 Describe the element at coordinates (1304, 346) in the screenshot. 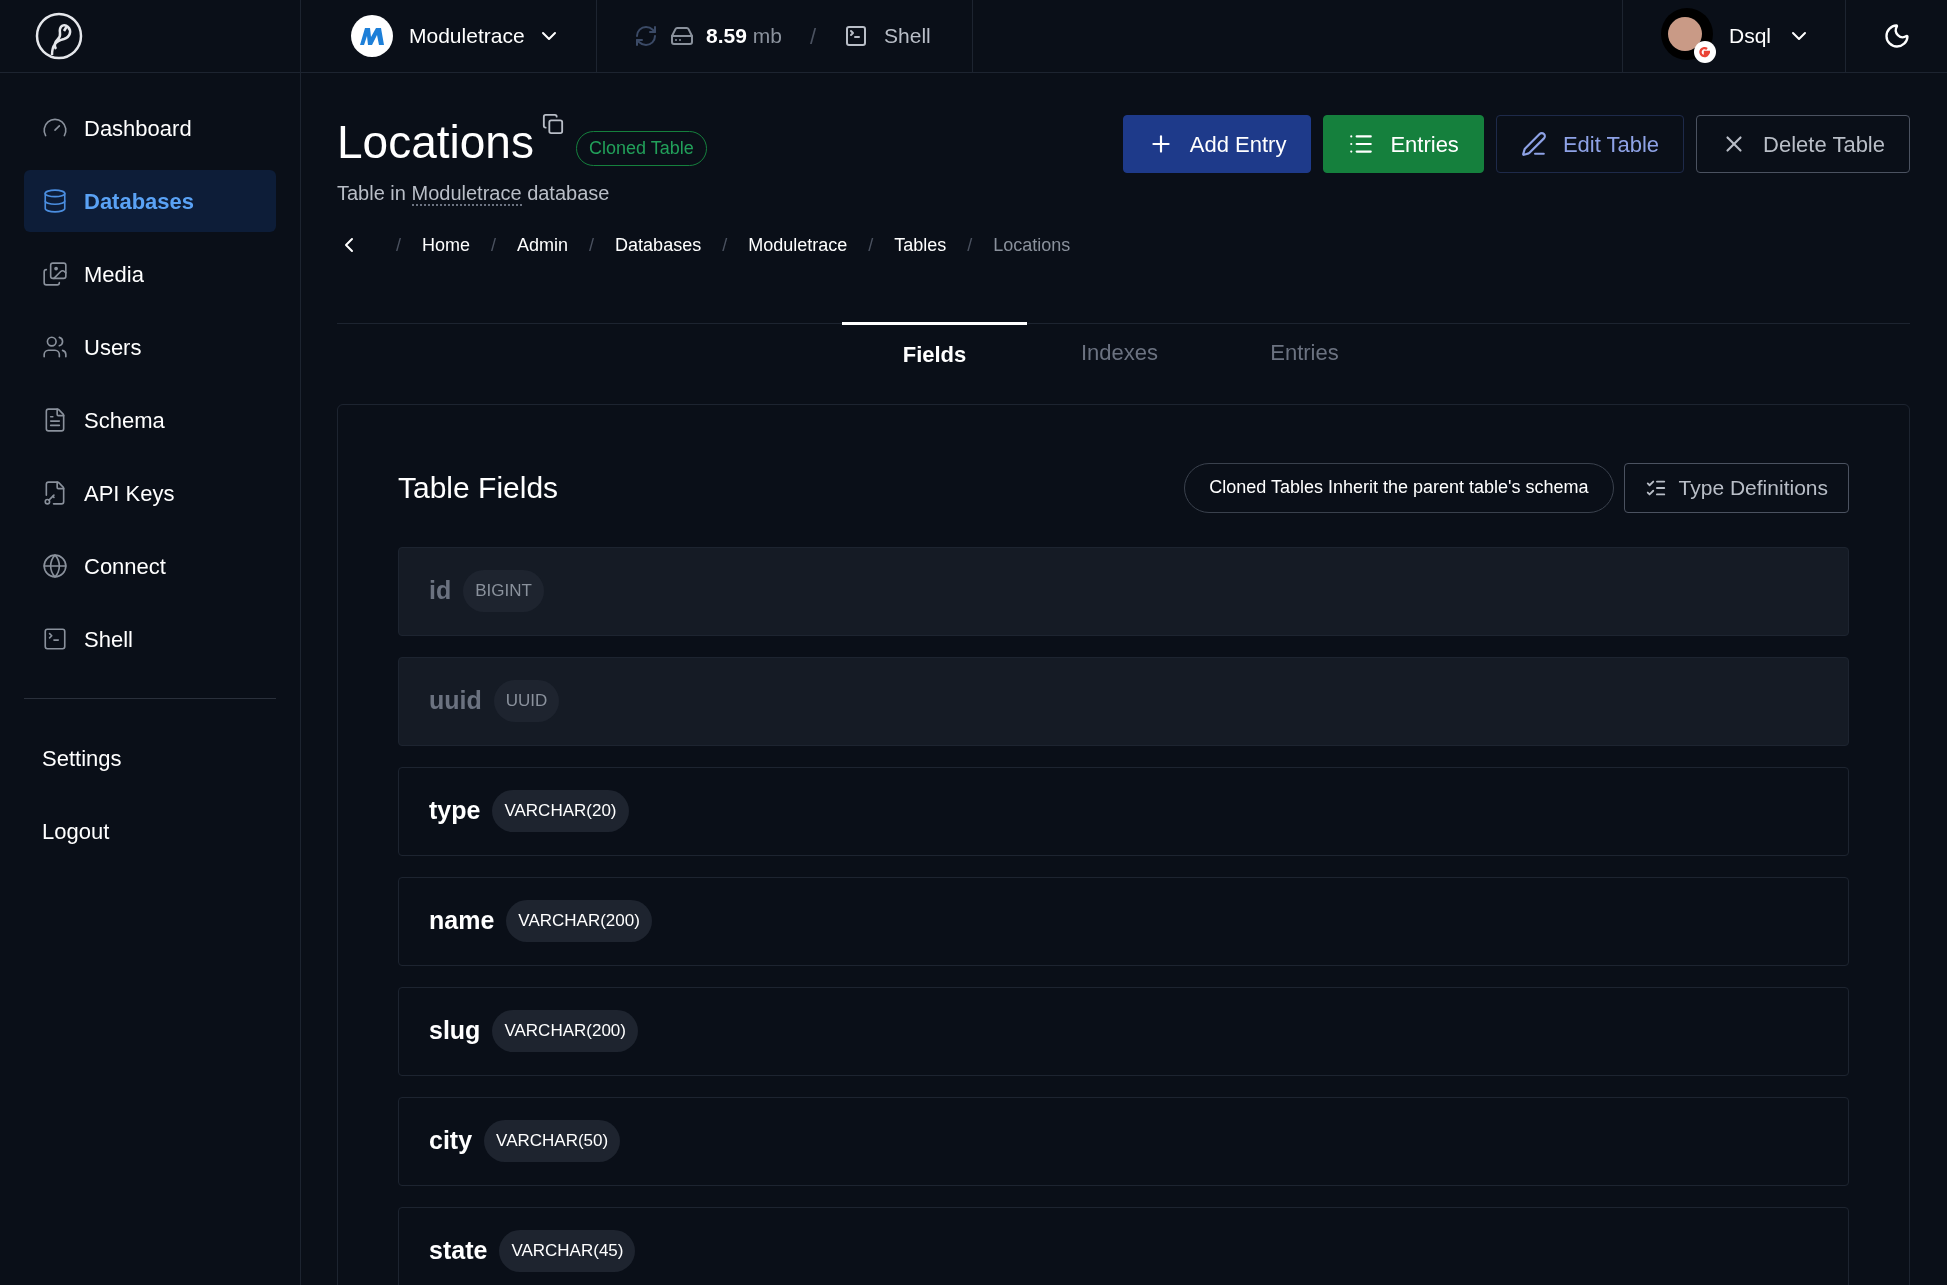

I see `tab: Entries` at that location.